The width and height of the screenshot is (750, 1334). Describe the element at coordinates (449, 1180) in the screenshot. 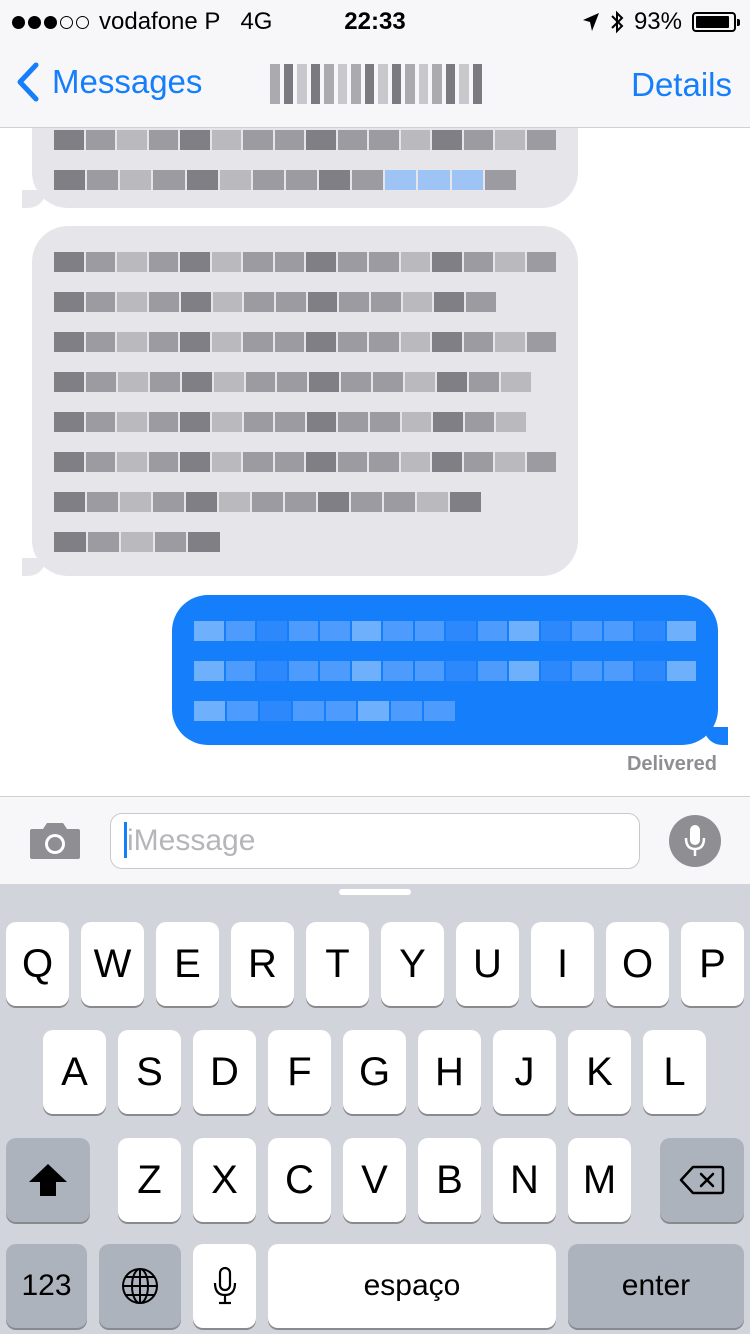

I see `key-b: B` at that location.